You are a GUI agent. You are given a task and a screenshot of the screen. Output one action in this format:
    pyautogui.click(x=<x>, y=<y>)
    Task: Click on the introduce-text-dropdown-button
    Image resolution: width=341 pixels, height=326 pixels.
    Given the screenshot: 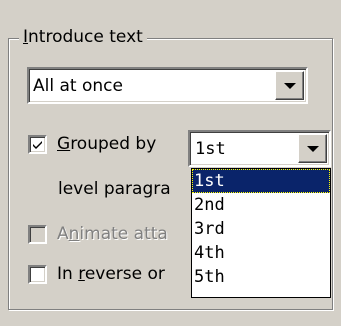 What is the action you would take?
    pyautogui.click(x=289, y=85)
    